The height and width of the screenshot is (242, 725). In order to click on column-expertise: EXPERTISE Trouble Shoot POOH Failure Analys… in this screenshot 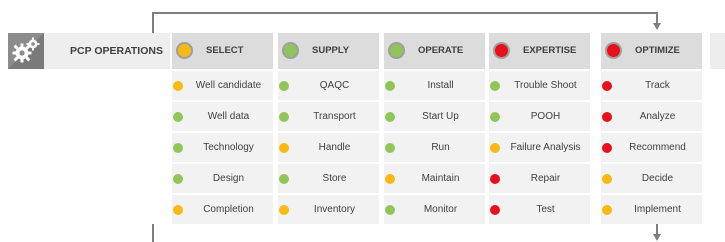, I will do `click(539, 129)`.